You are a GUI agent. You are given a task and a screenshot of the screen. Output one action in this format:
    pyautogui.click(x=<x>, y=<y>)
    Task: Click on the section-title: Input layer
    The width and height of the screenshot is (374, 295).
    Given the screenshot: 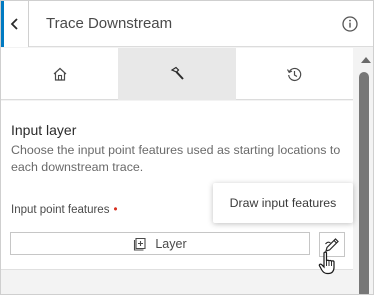 What is the action you would take?
    pyautogui.click(x=44, y=130)
    